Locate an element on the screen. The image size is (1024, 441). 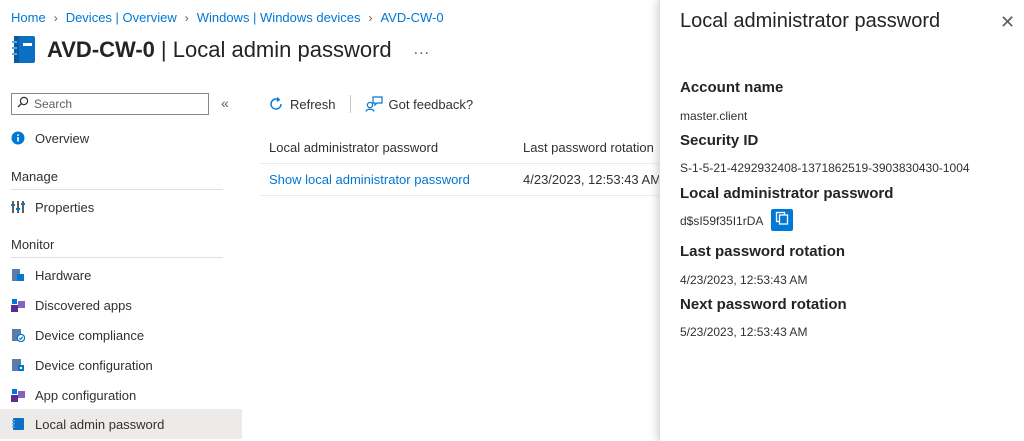
sidebar-item-device-compliance: Device compliance is located at coordinates (121, 335).